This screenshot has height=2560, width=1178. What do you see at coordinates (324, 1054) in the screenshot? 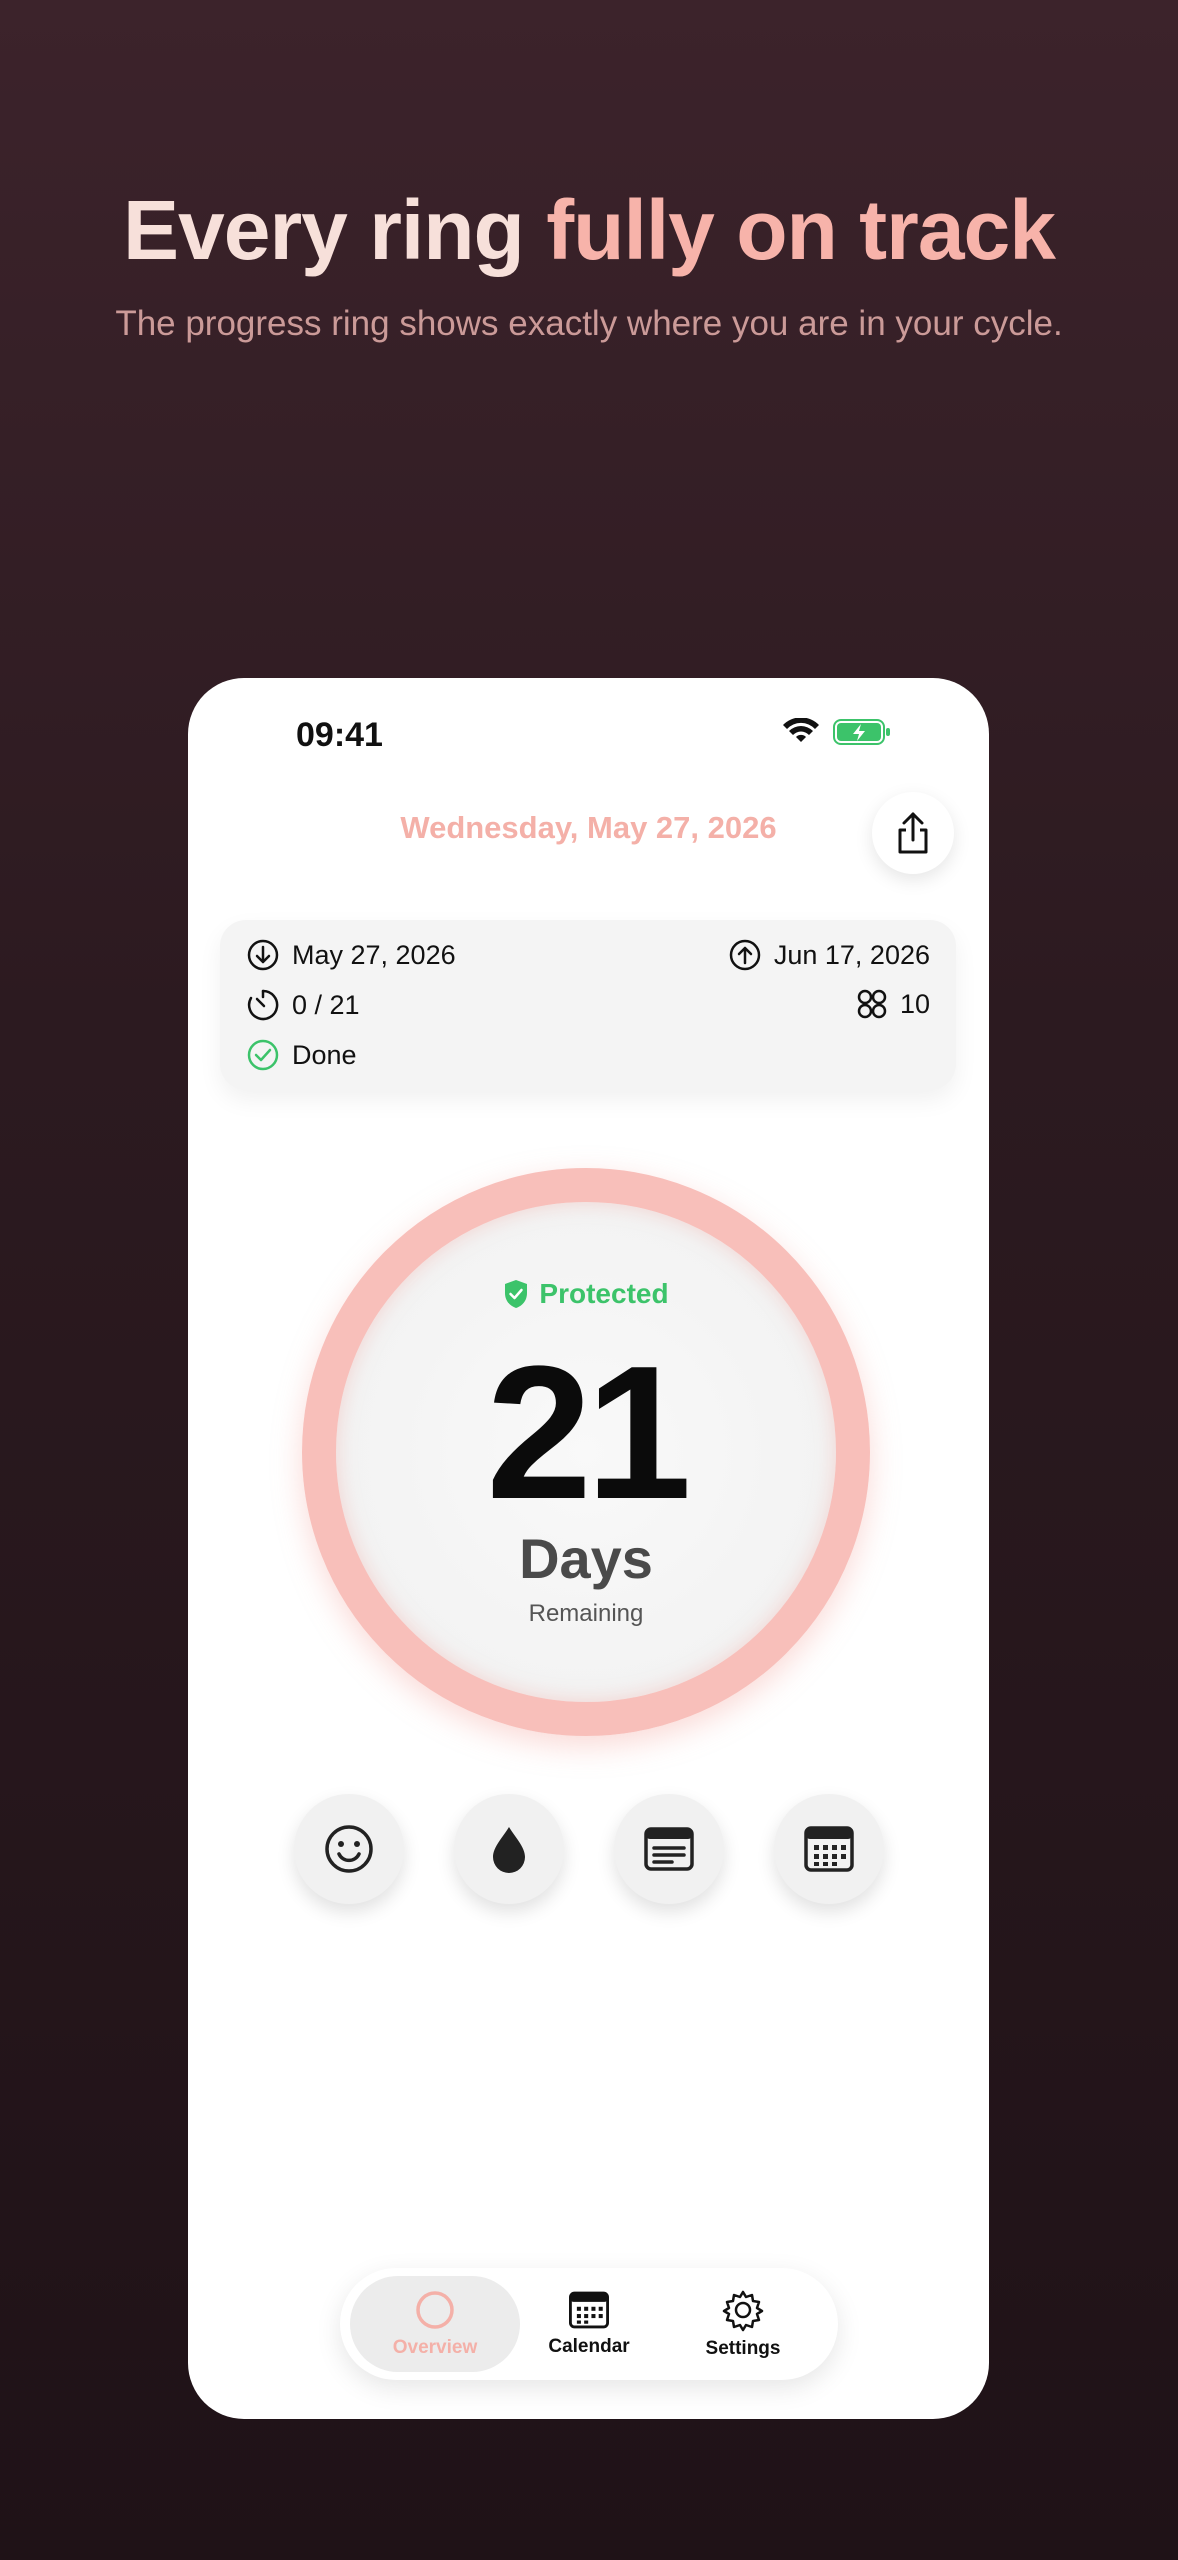
I see `done-label: Done` at bounding box center [324, 1054].